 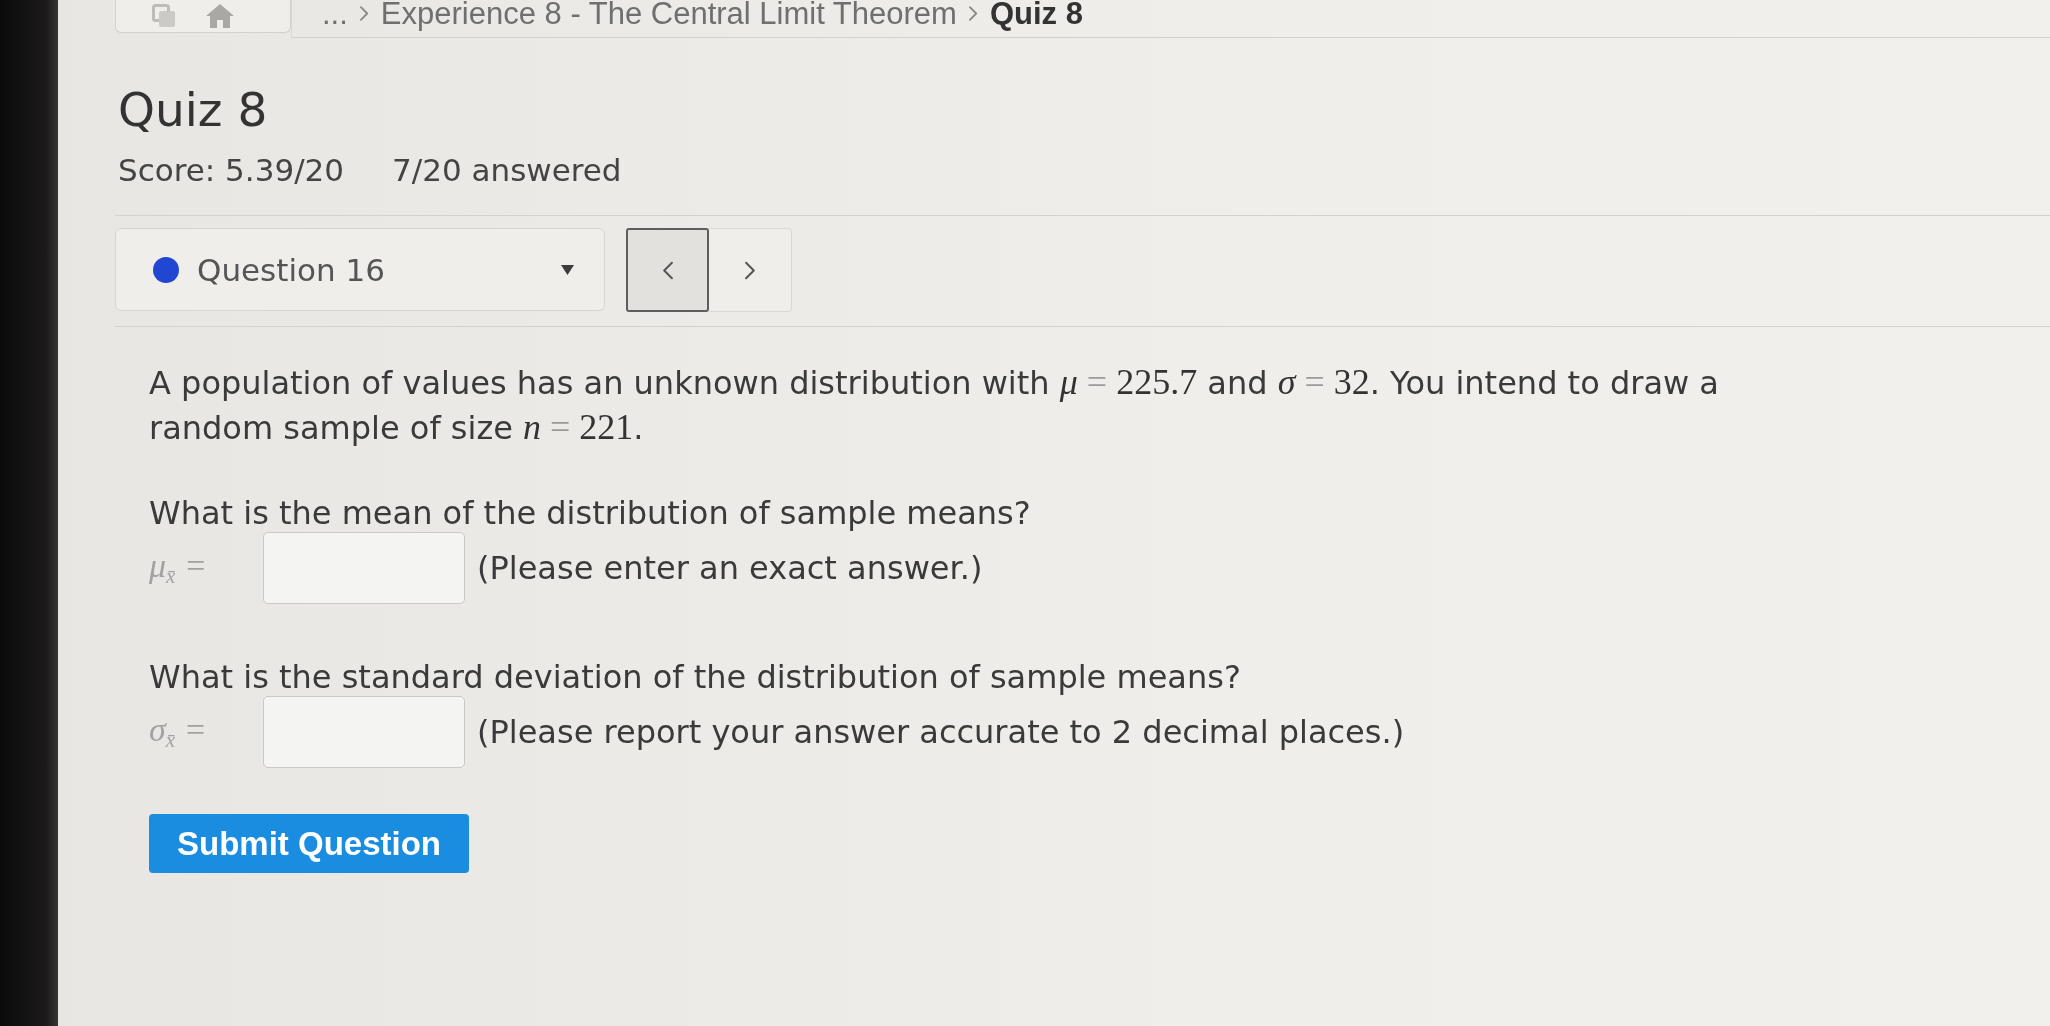 What do you see at coordinates (695, 677) in the screenshot?
I see `question-prompt: What is the standard deviation of the distribution of sample means?` at bounding box center [695, 677].